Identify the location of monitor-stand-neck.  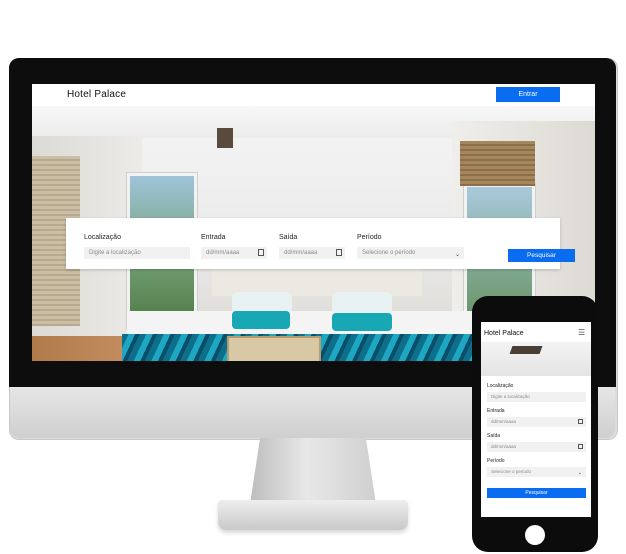
(313, 471).